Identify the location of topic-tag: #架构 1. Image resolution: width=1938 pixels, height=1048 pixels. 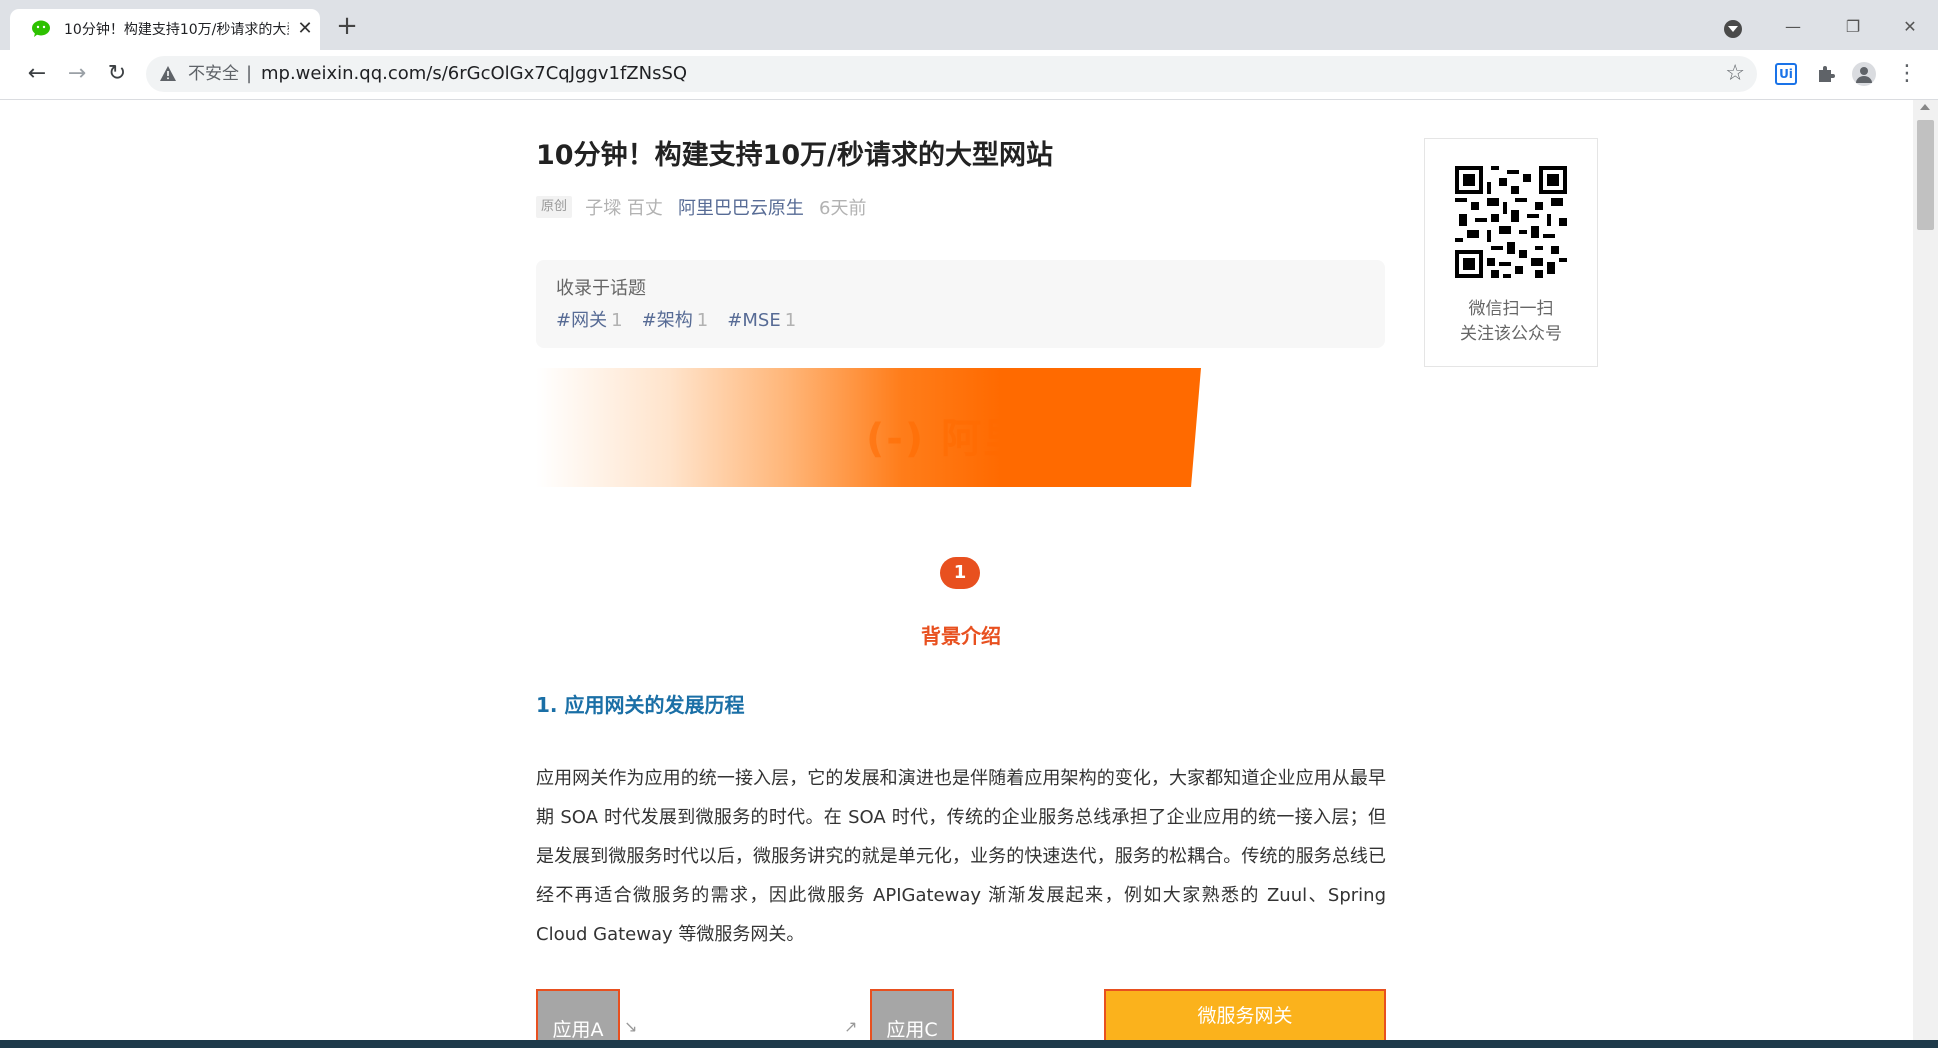
(675, 320).